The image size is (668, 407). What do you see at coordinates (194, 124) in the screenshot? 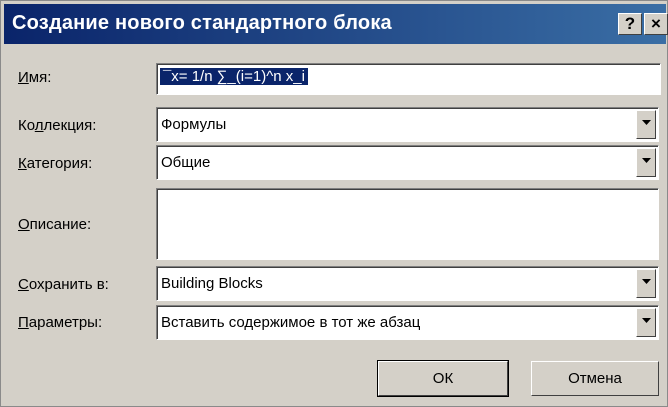
I see `collection-value: Формулы` at bounding box center [194, 124].